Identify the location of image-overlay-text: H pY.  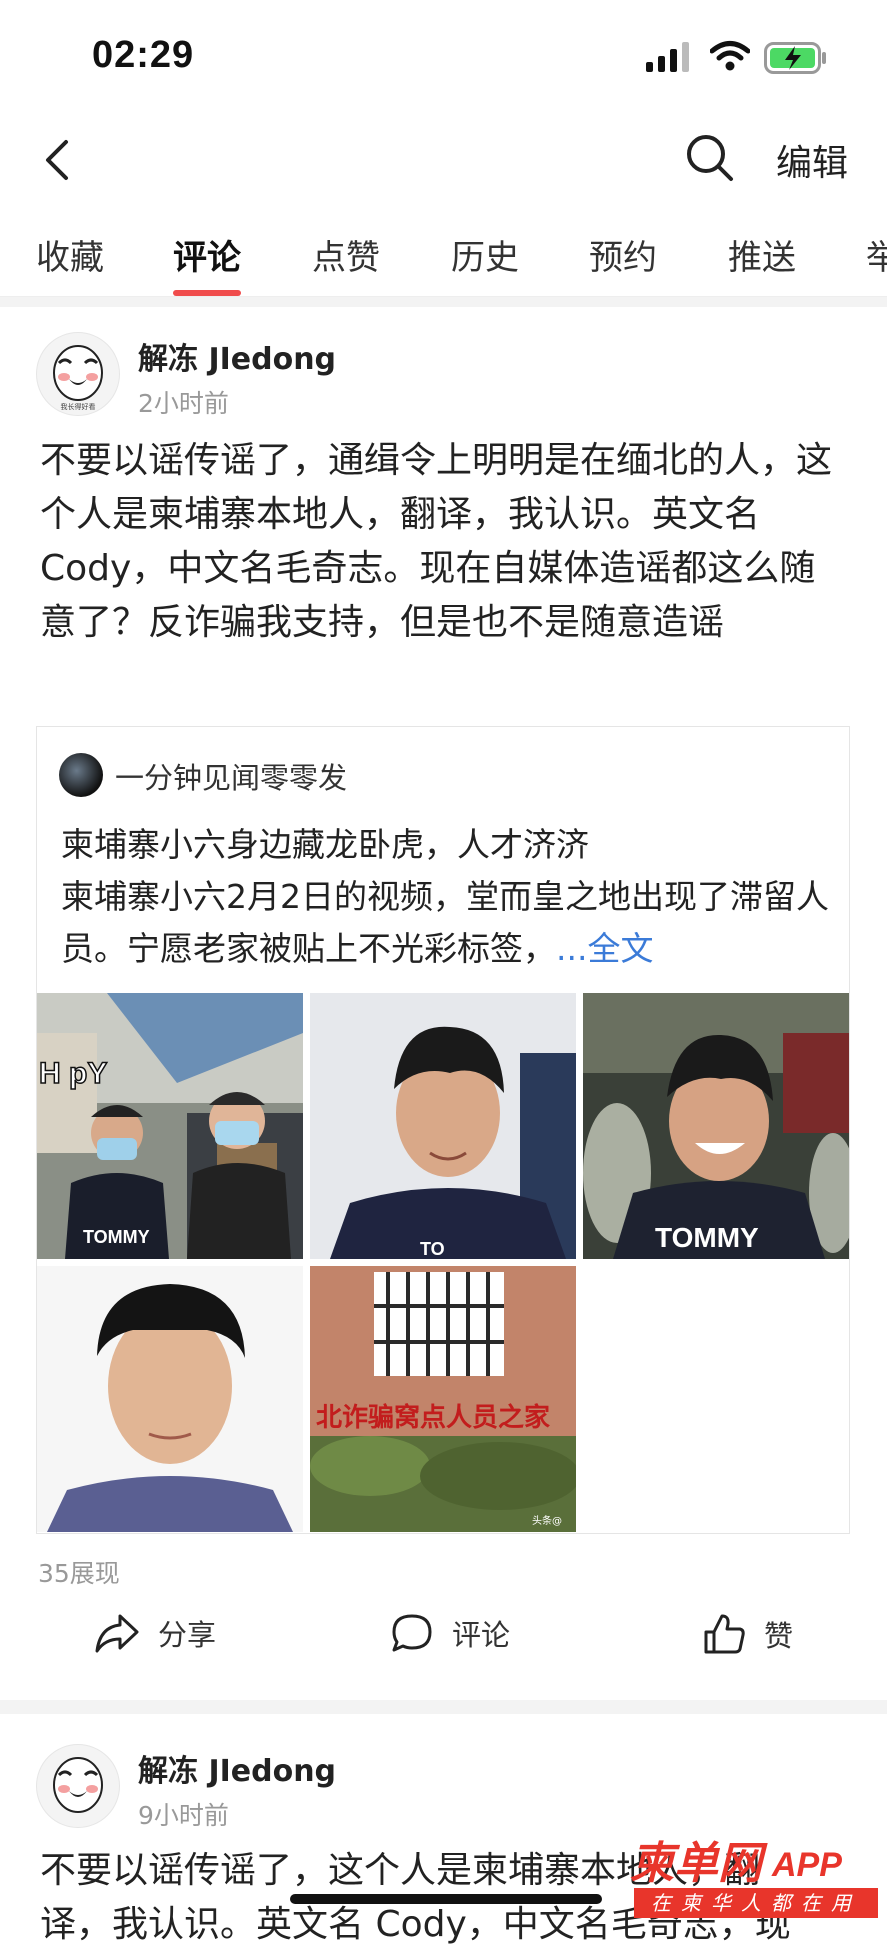
(73, 1073).